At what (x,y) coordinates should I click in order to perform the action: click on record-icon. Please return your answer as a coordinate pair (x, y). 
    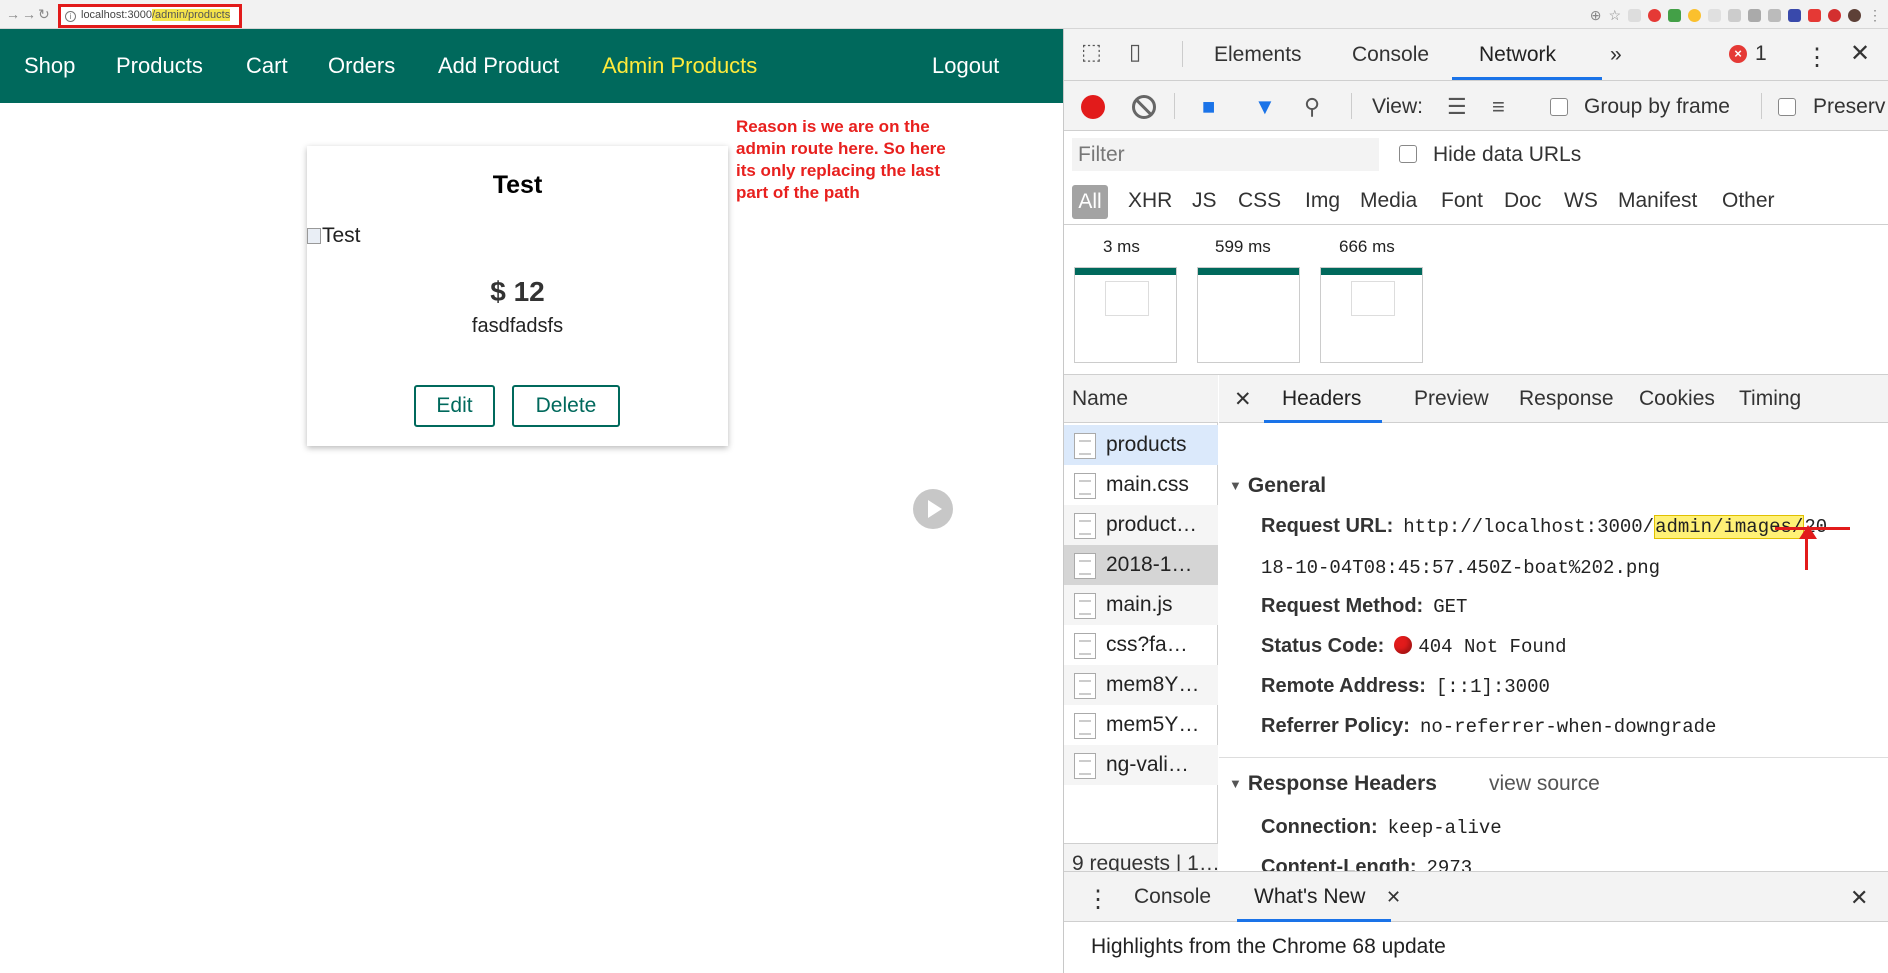
    Looking at the image, I should click on (1093, 107).